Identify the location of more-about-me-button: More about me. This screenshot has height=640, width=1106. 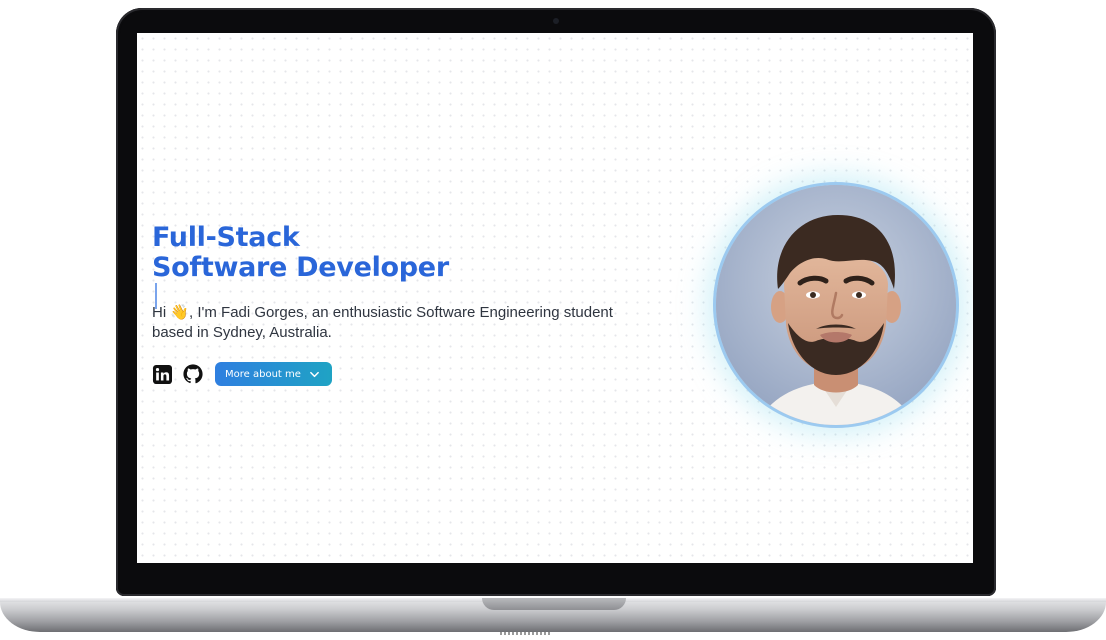
(273, 374).